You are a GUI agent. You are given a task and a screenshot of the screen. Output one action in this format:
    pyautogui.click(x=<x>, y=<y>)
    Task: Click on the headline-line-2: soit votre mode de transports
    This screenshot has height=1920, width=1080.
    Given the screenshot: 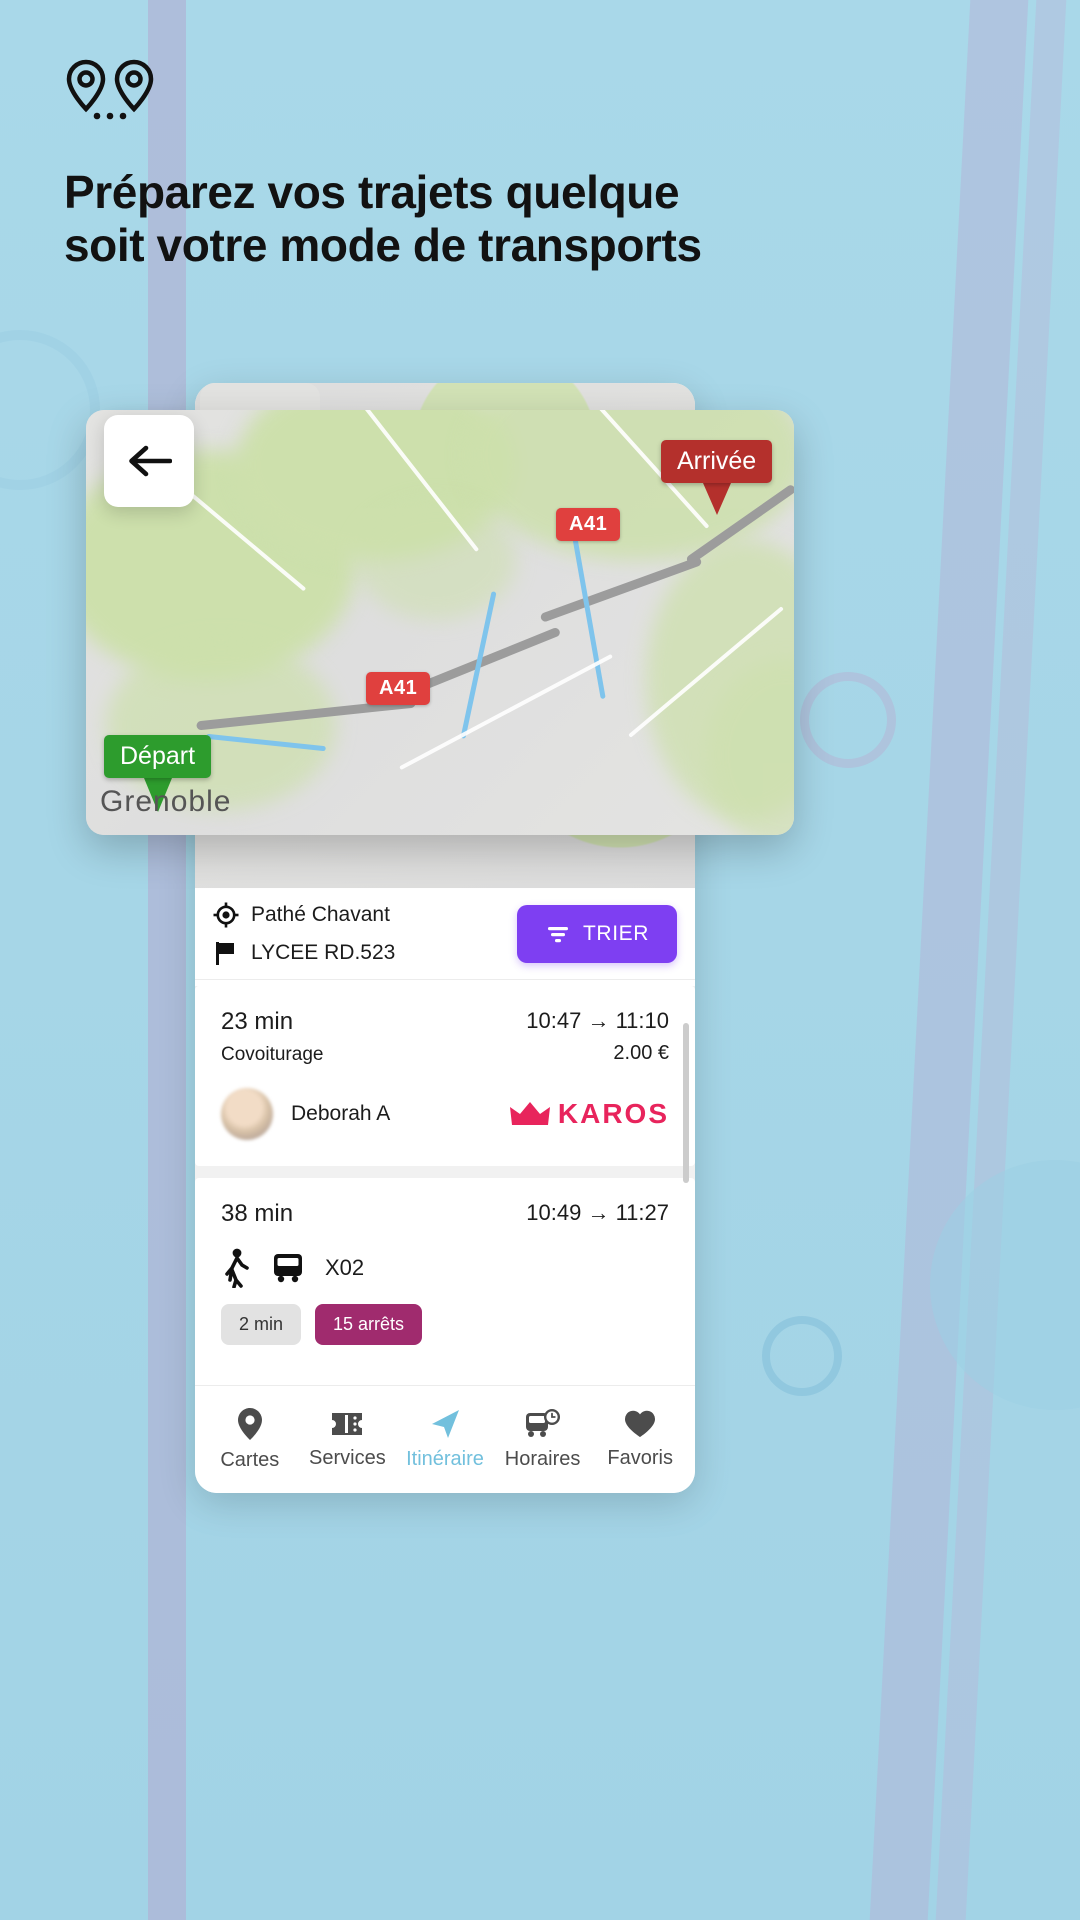 What is the action you would take?
    pyautogui.click(x=383, y=245)
    